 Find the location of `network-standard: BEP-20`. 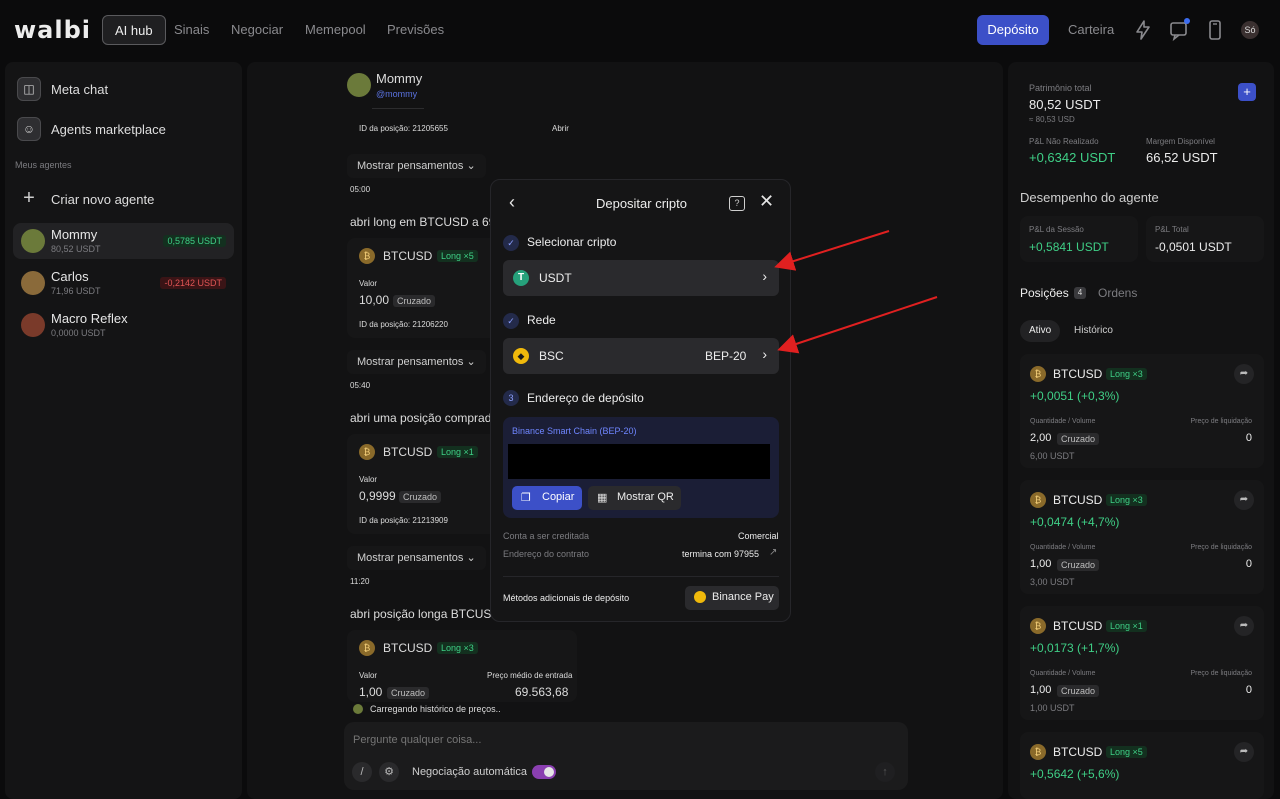

network-standard: BEP-20 is located at coordinates (726, 356).